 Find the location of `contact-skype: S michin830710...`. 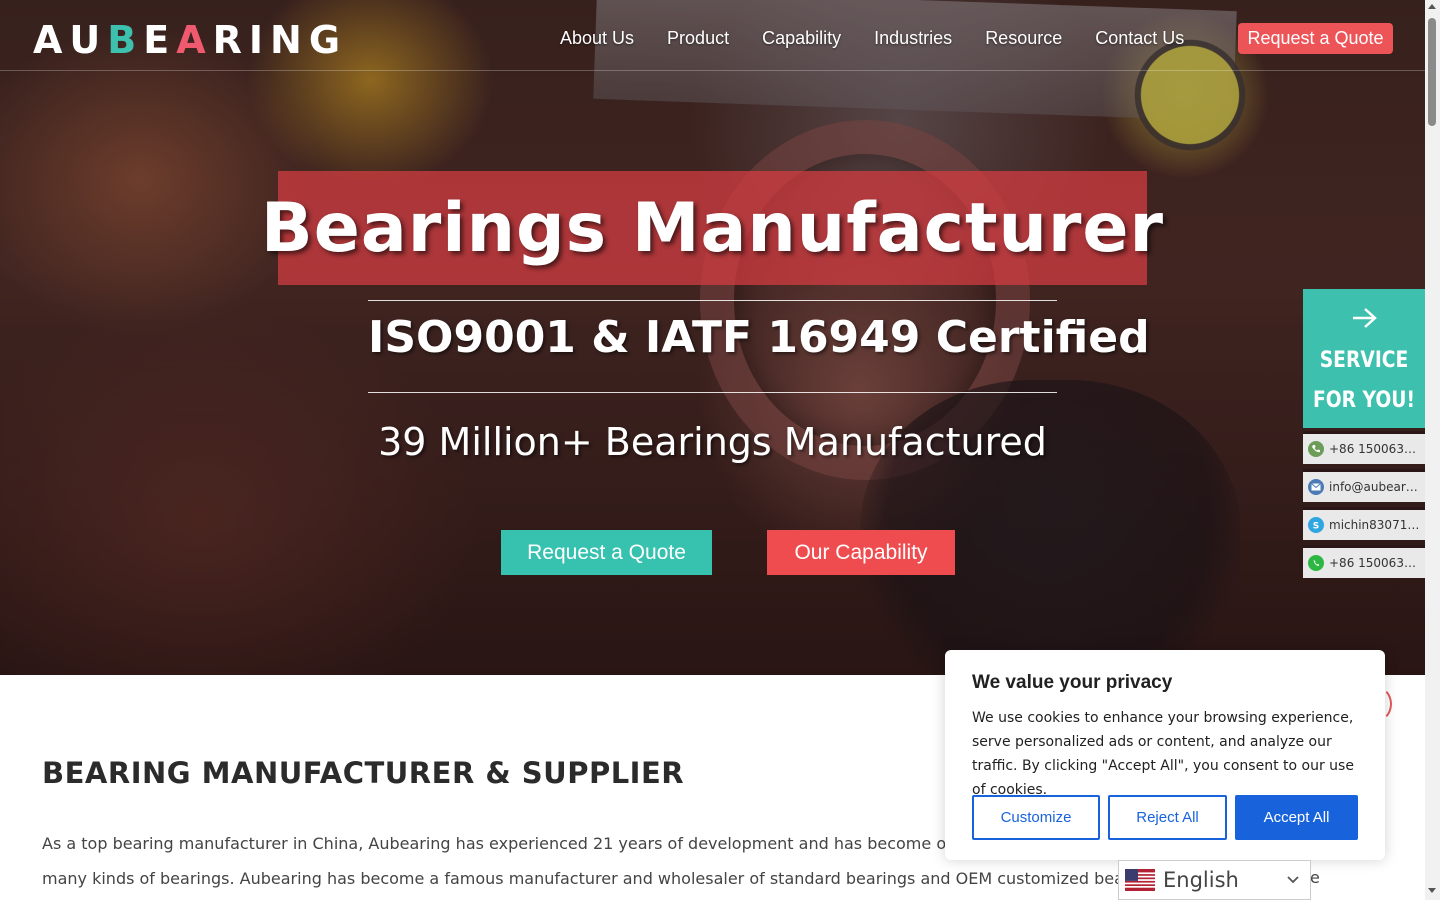

contact-skype: S michin830710... is located at coordinates (1364, 523).